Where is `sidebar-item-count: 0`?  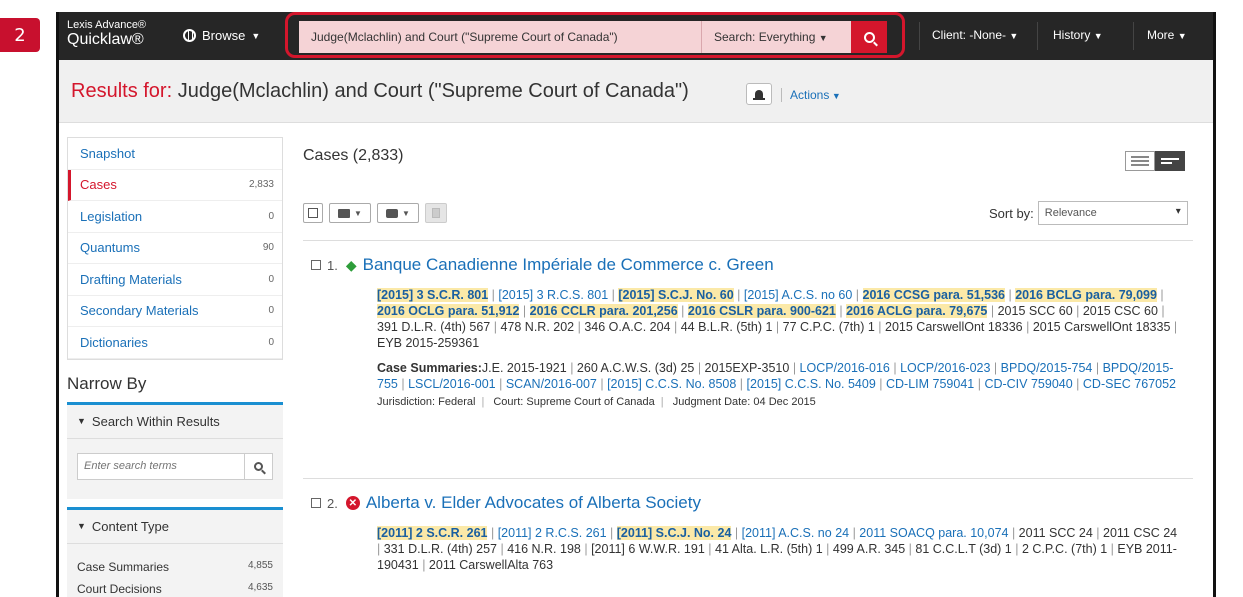 sidebar-item-count: 0 is located at coordinates (271, 279).